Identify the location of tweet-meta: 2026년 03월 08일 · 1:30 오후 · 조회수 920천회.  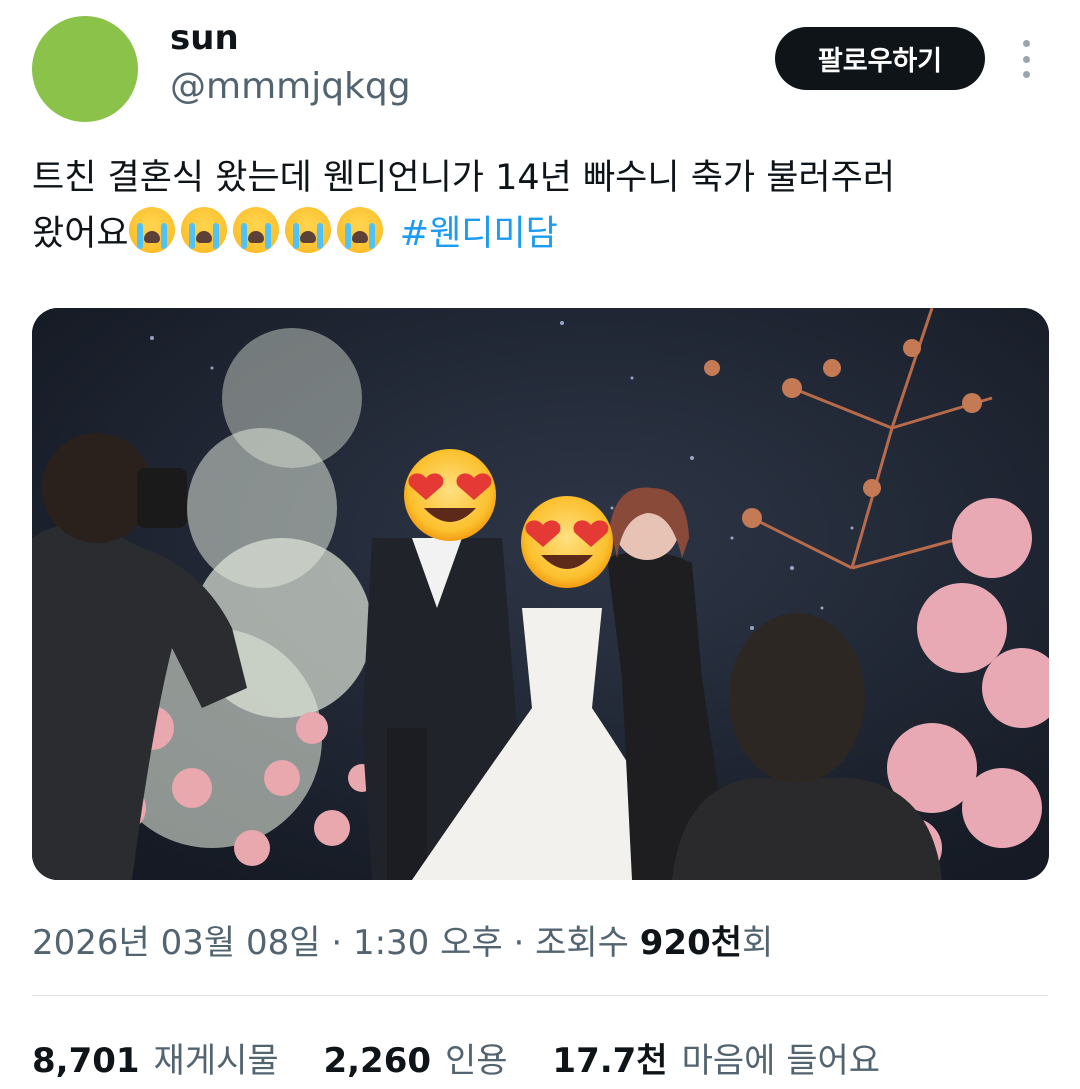
(402, 939).